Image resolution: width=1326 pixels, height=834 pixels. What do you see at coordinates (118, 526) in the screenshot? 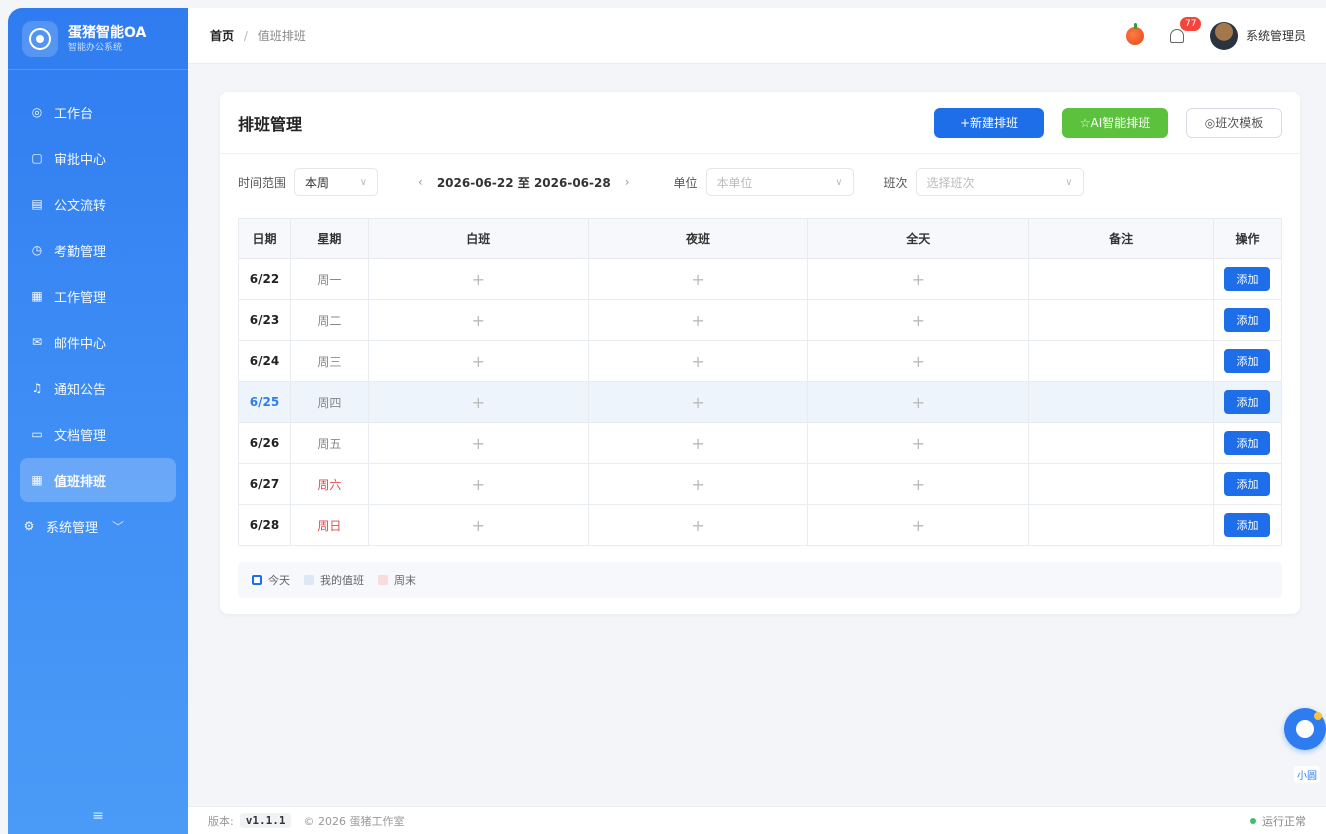
I see `chevron-down-icon: ﹀` at bounding box center [118, 526].